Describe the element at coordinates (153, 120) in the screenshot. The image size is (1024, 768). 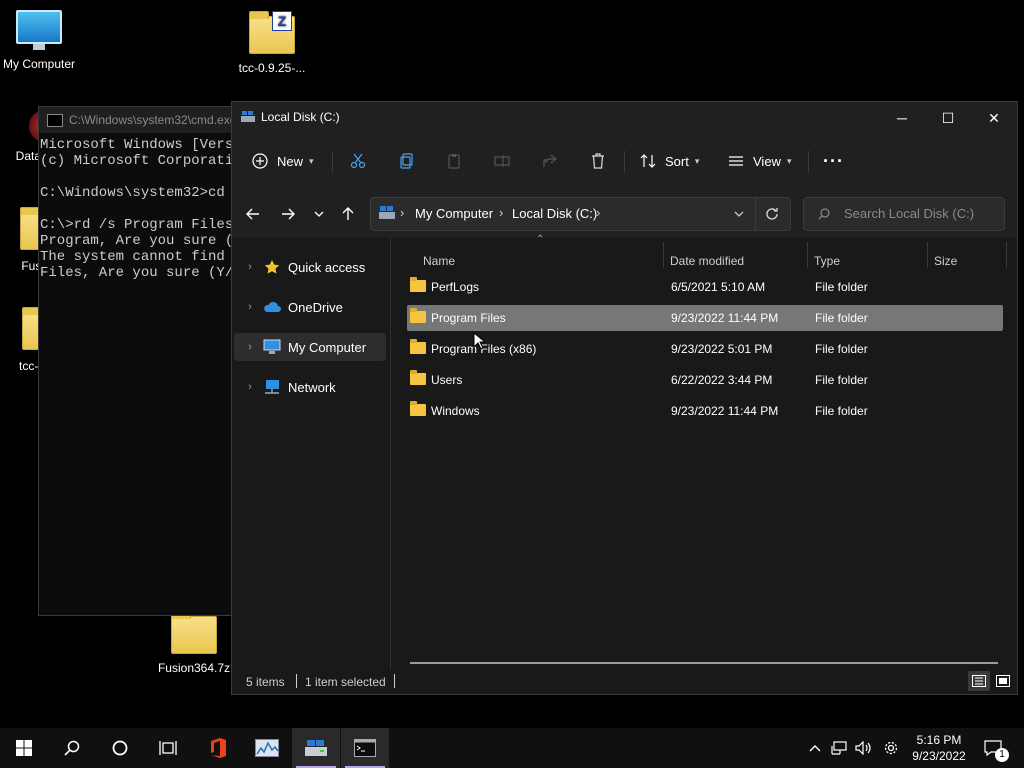
I see `cmd-title: C:\Windows\system32\cmd.exe` at that location.